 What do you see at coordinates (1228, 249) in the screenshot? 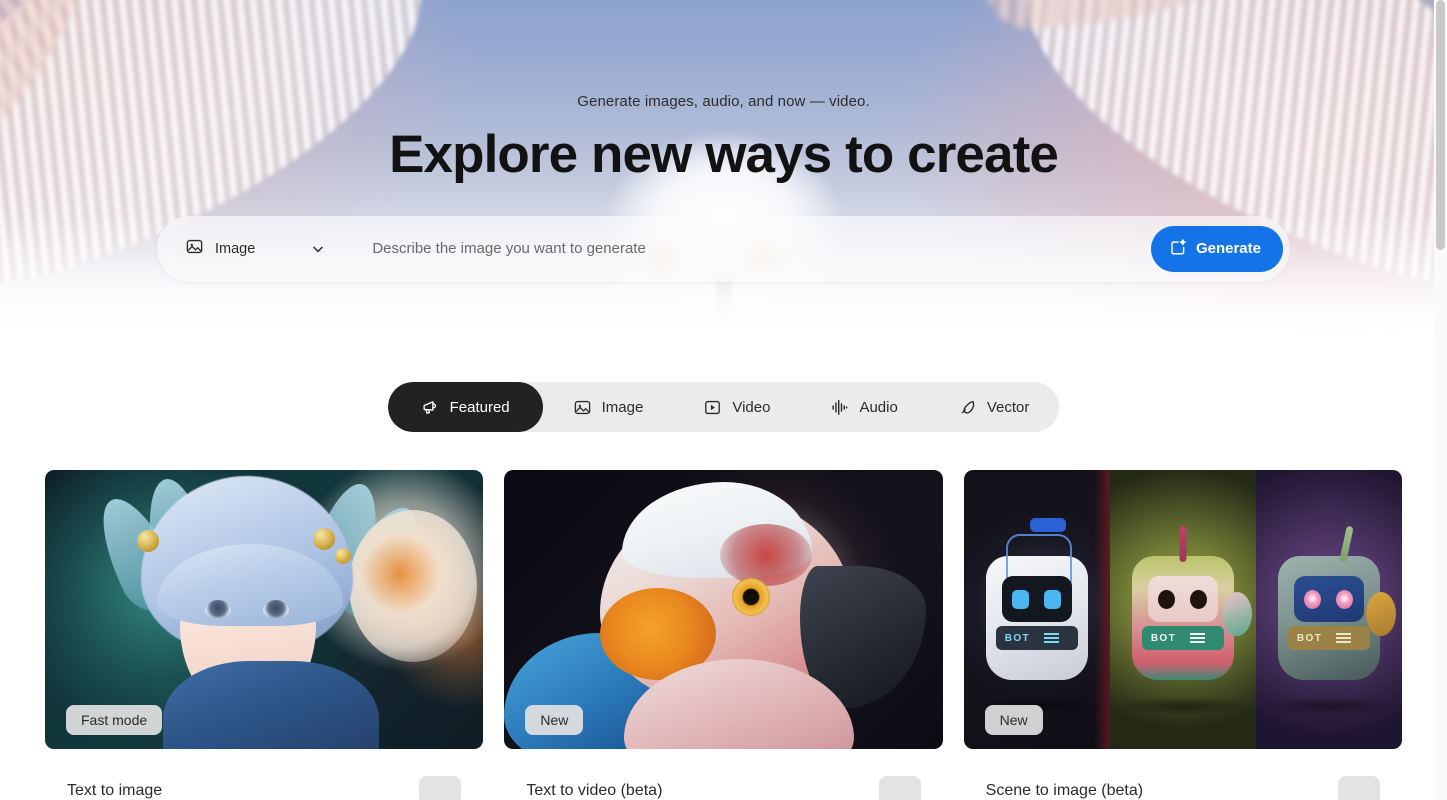
I see `generate-button-label: Generate` at bounding box center [1228, 249].